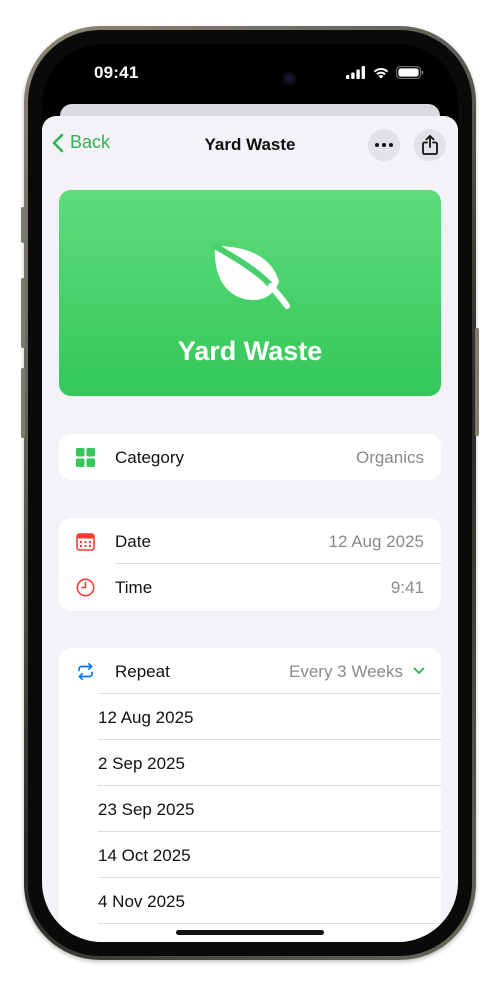 The image size is (500, 985). Describe the element at coordinates (289, 78) in the screenshot. I see `camera-icon` at that location.